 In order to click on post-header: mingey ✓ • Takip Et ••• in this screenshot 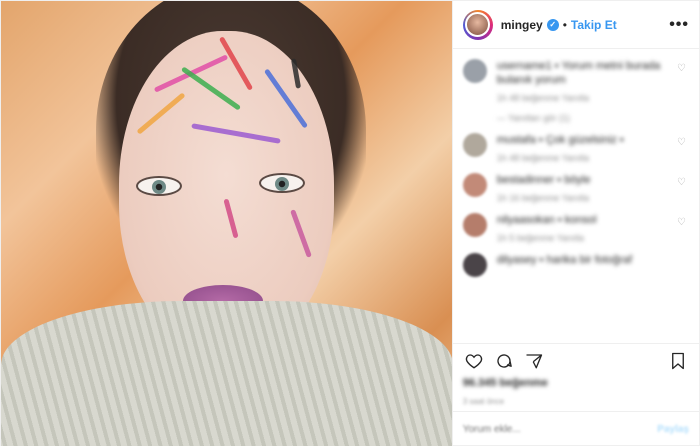, I will do `click(575, 25)`.